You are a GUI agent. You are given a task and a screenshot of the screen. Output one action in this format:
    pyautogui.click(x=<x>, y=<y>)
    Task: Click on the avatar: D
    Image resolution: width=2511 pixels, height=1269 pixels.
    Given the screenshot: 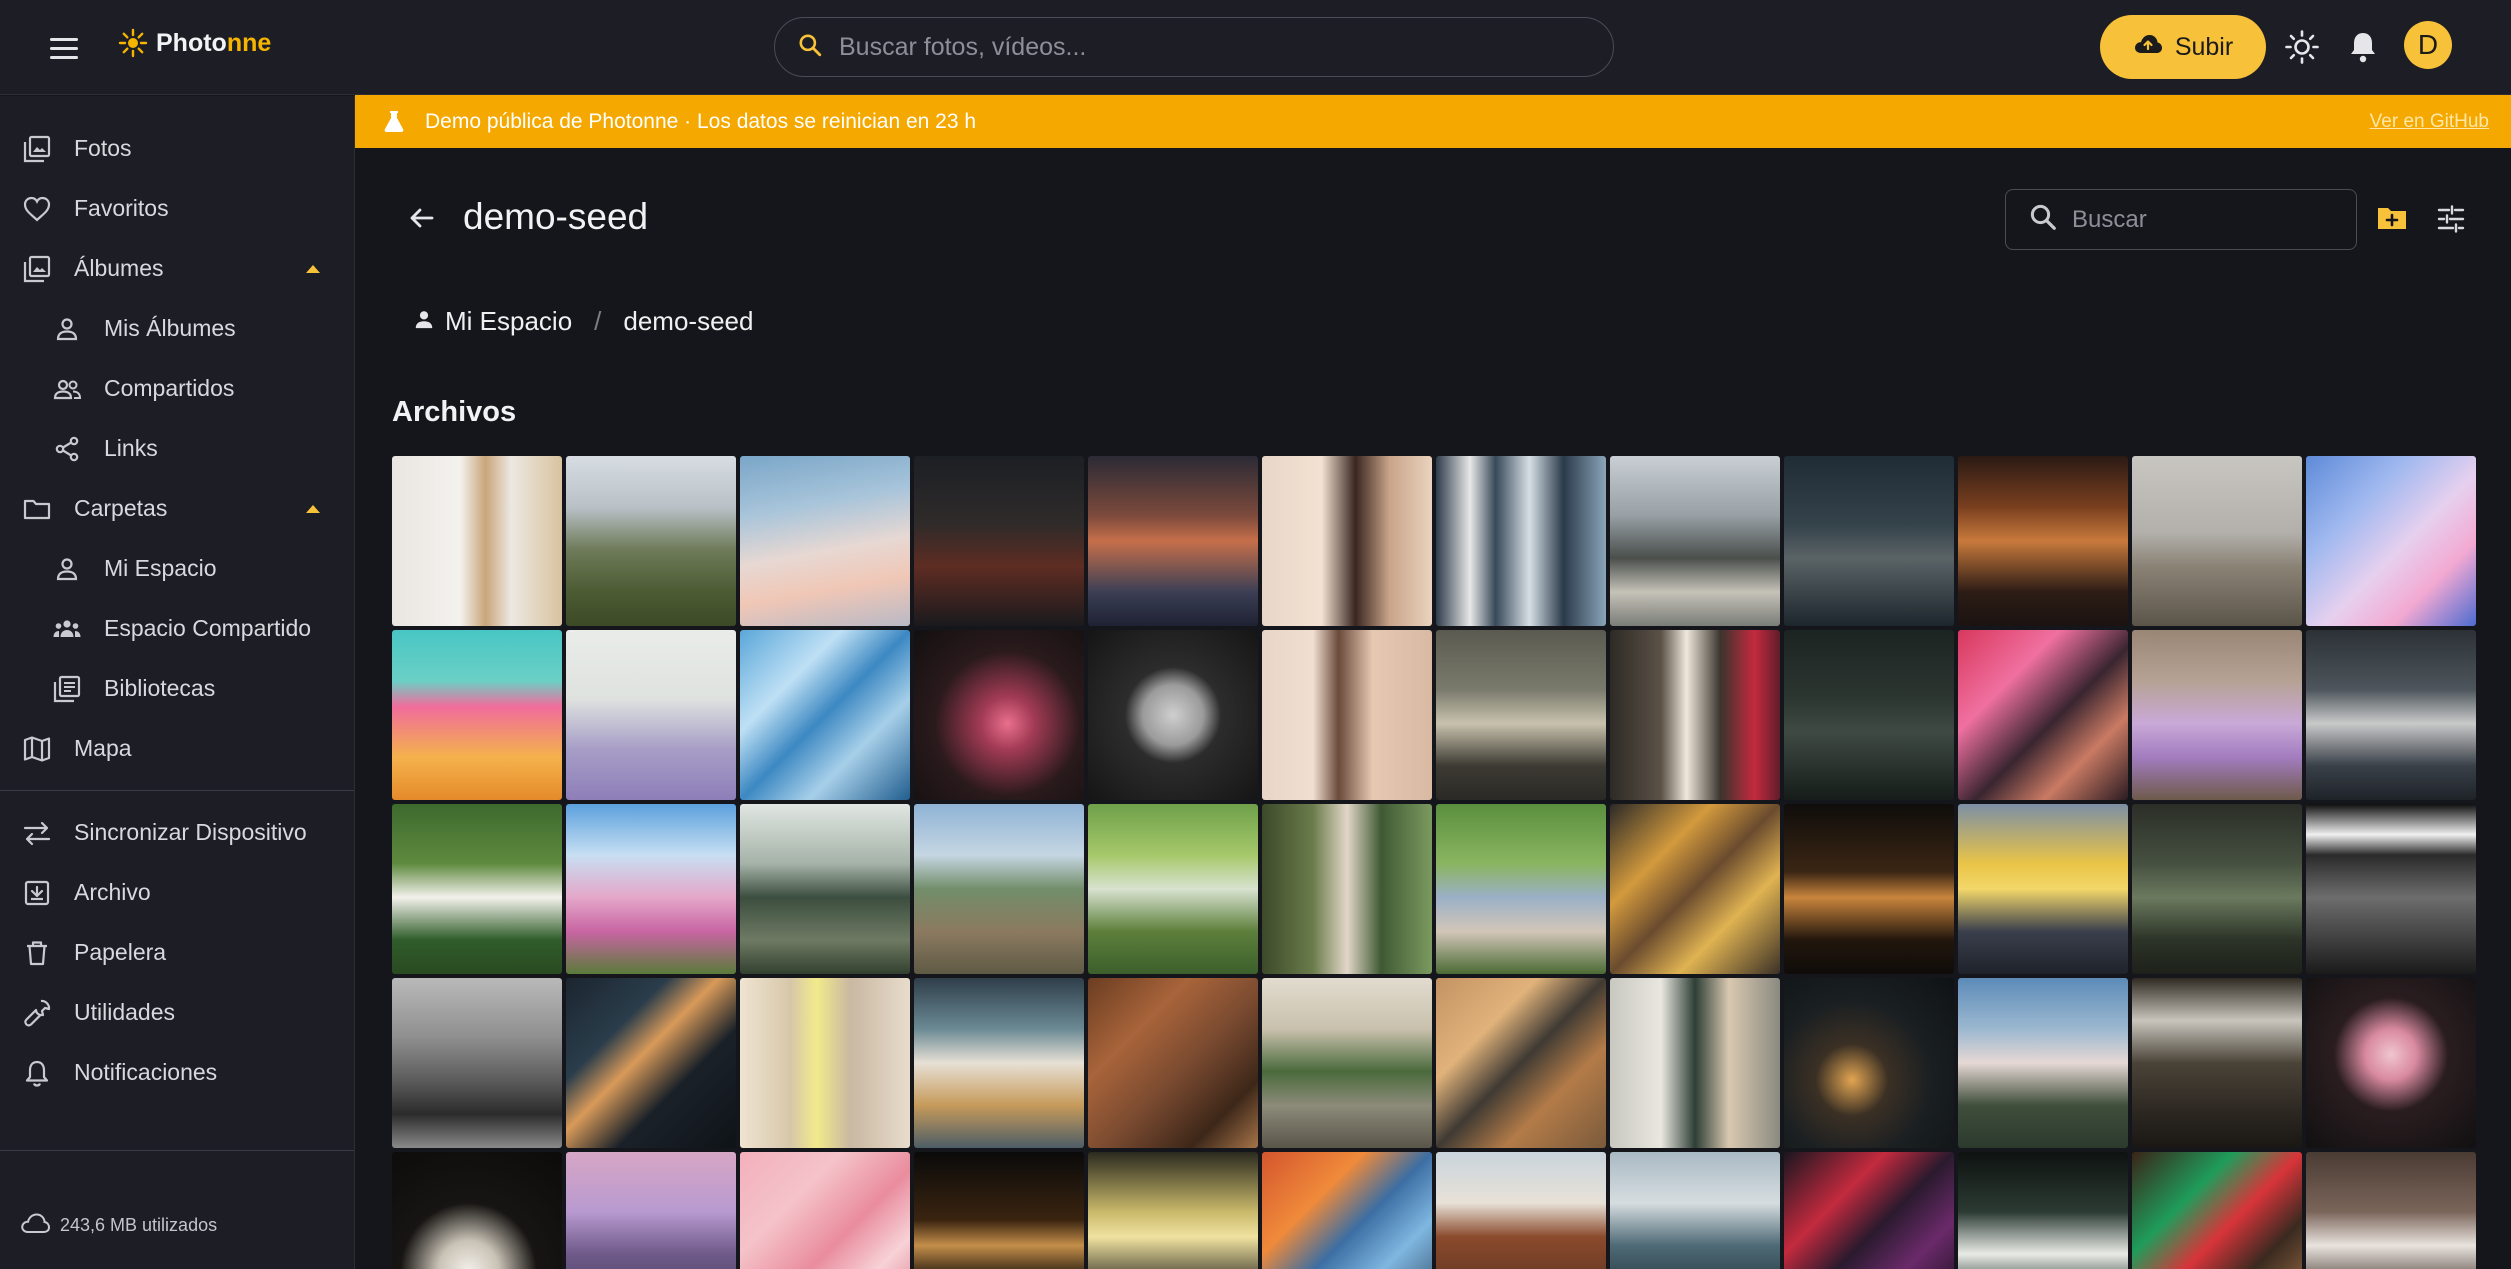 What is the action you would take?
    pyautogui.click(x=2428, y=45)
    